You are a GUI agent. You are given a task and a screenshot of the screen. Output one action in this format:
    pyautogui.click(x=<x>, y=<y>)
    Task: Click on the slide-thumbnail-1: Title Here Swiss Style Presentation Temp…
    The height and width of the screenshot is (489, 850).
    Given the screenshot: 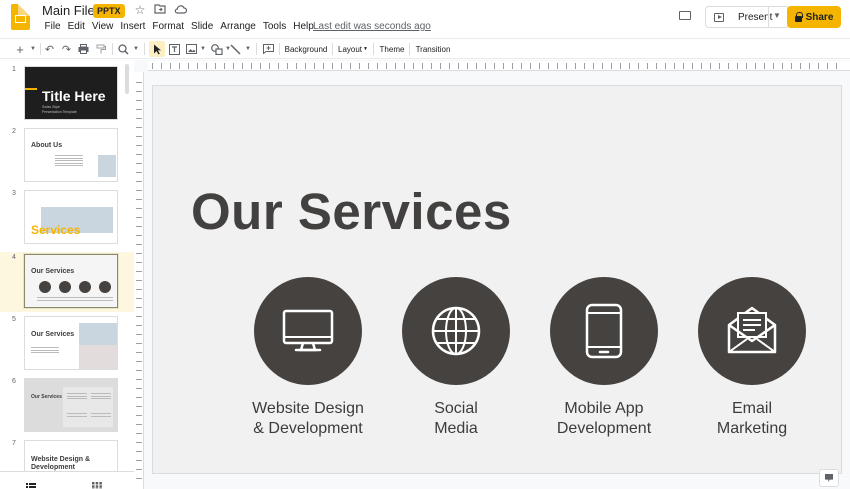 What is the action you would take?
    pyautogui.click(x=71, y=93)
    